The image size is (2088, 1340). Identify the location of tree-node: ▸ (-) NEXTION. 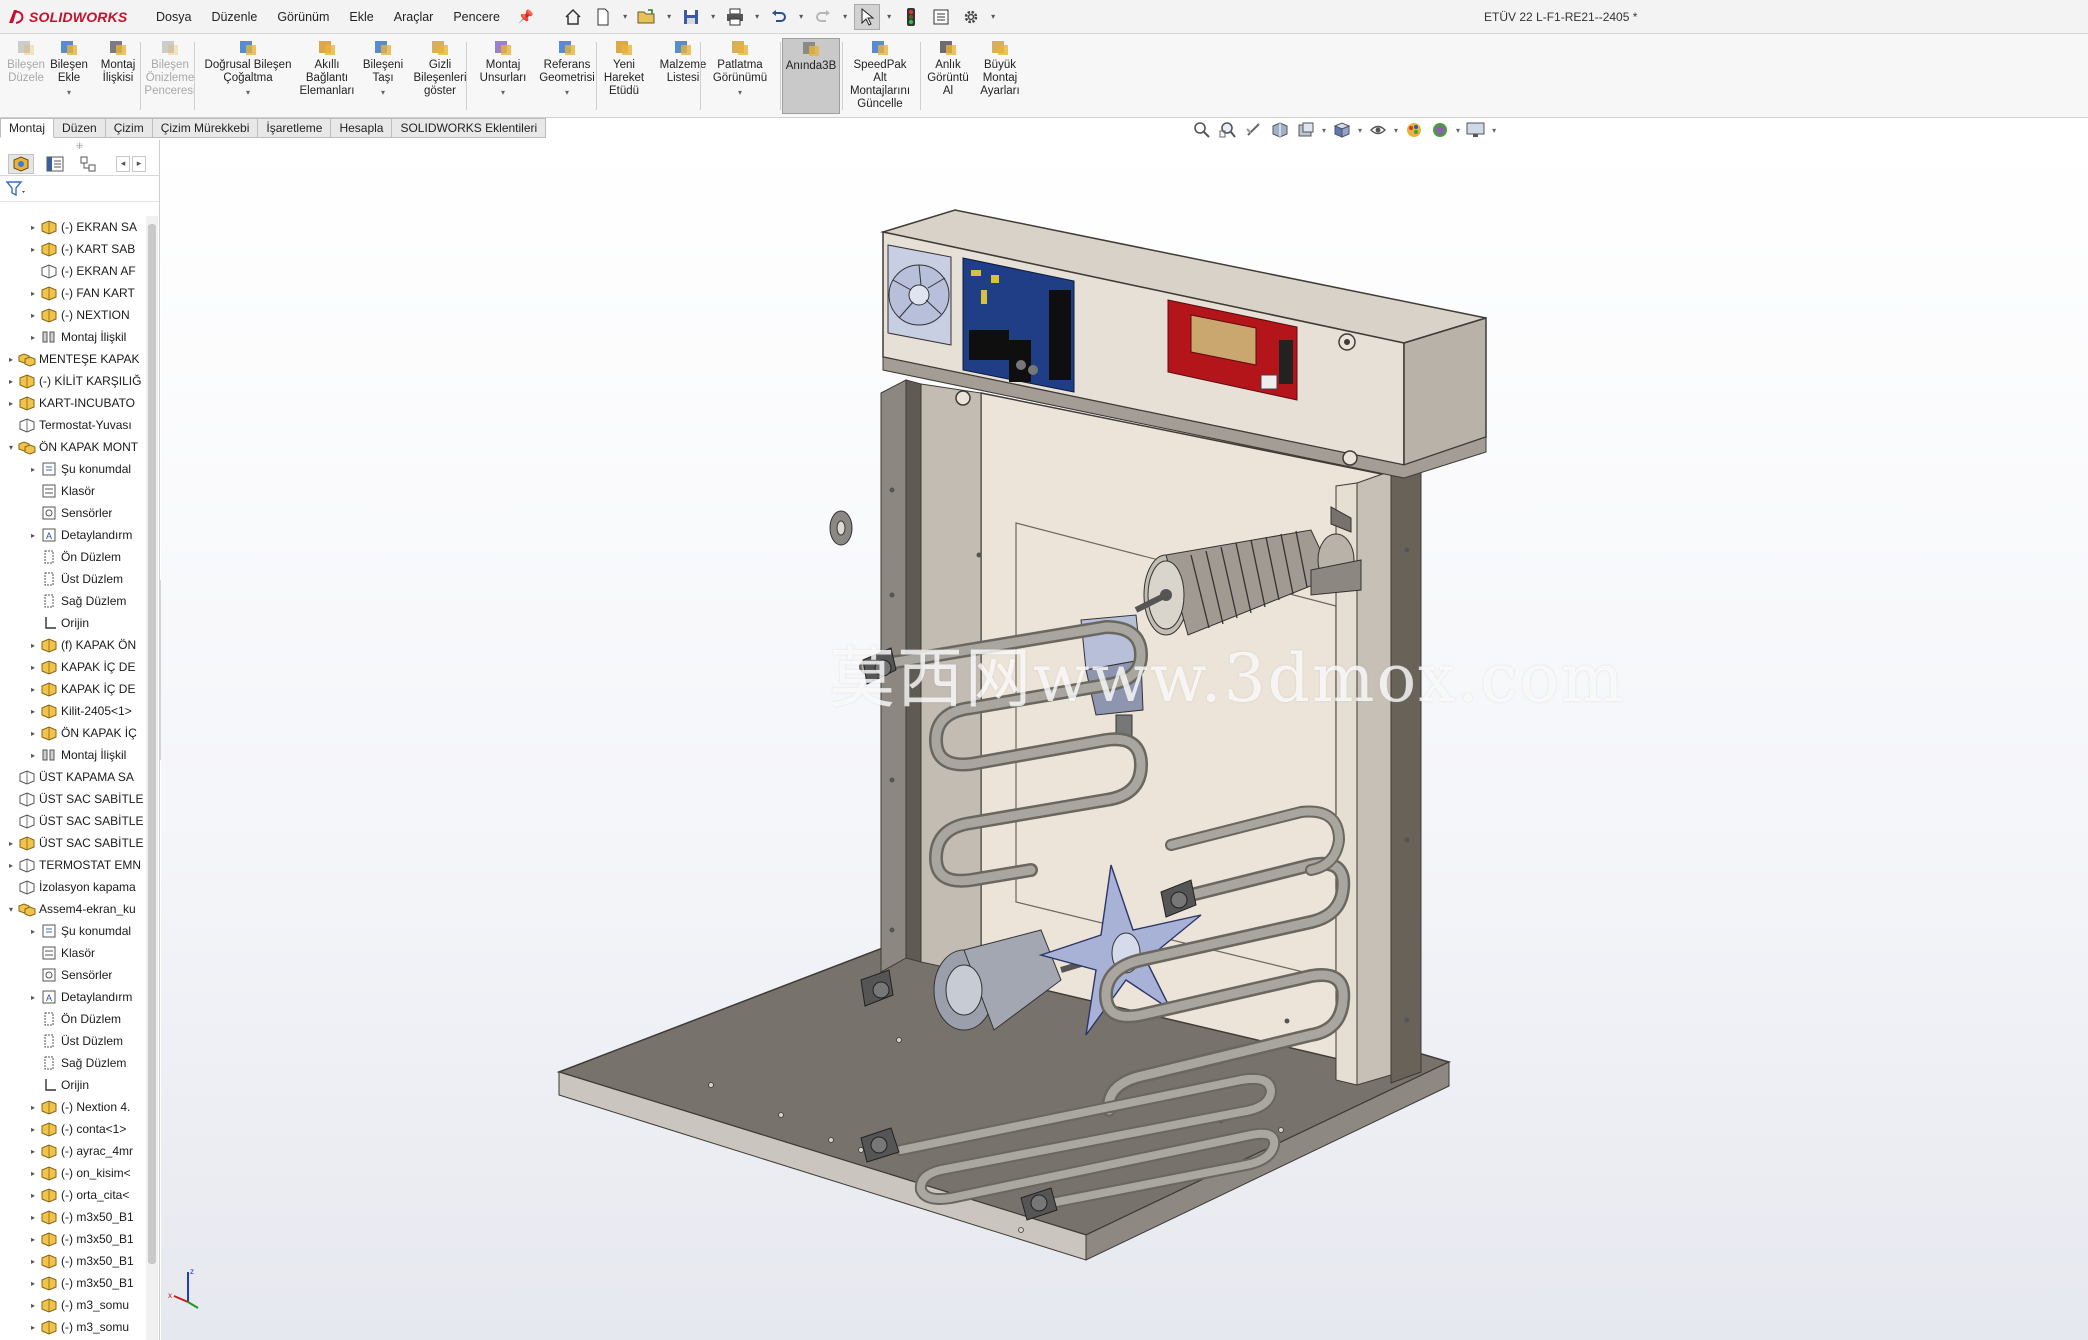
(72, 315).